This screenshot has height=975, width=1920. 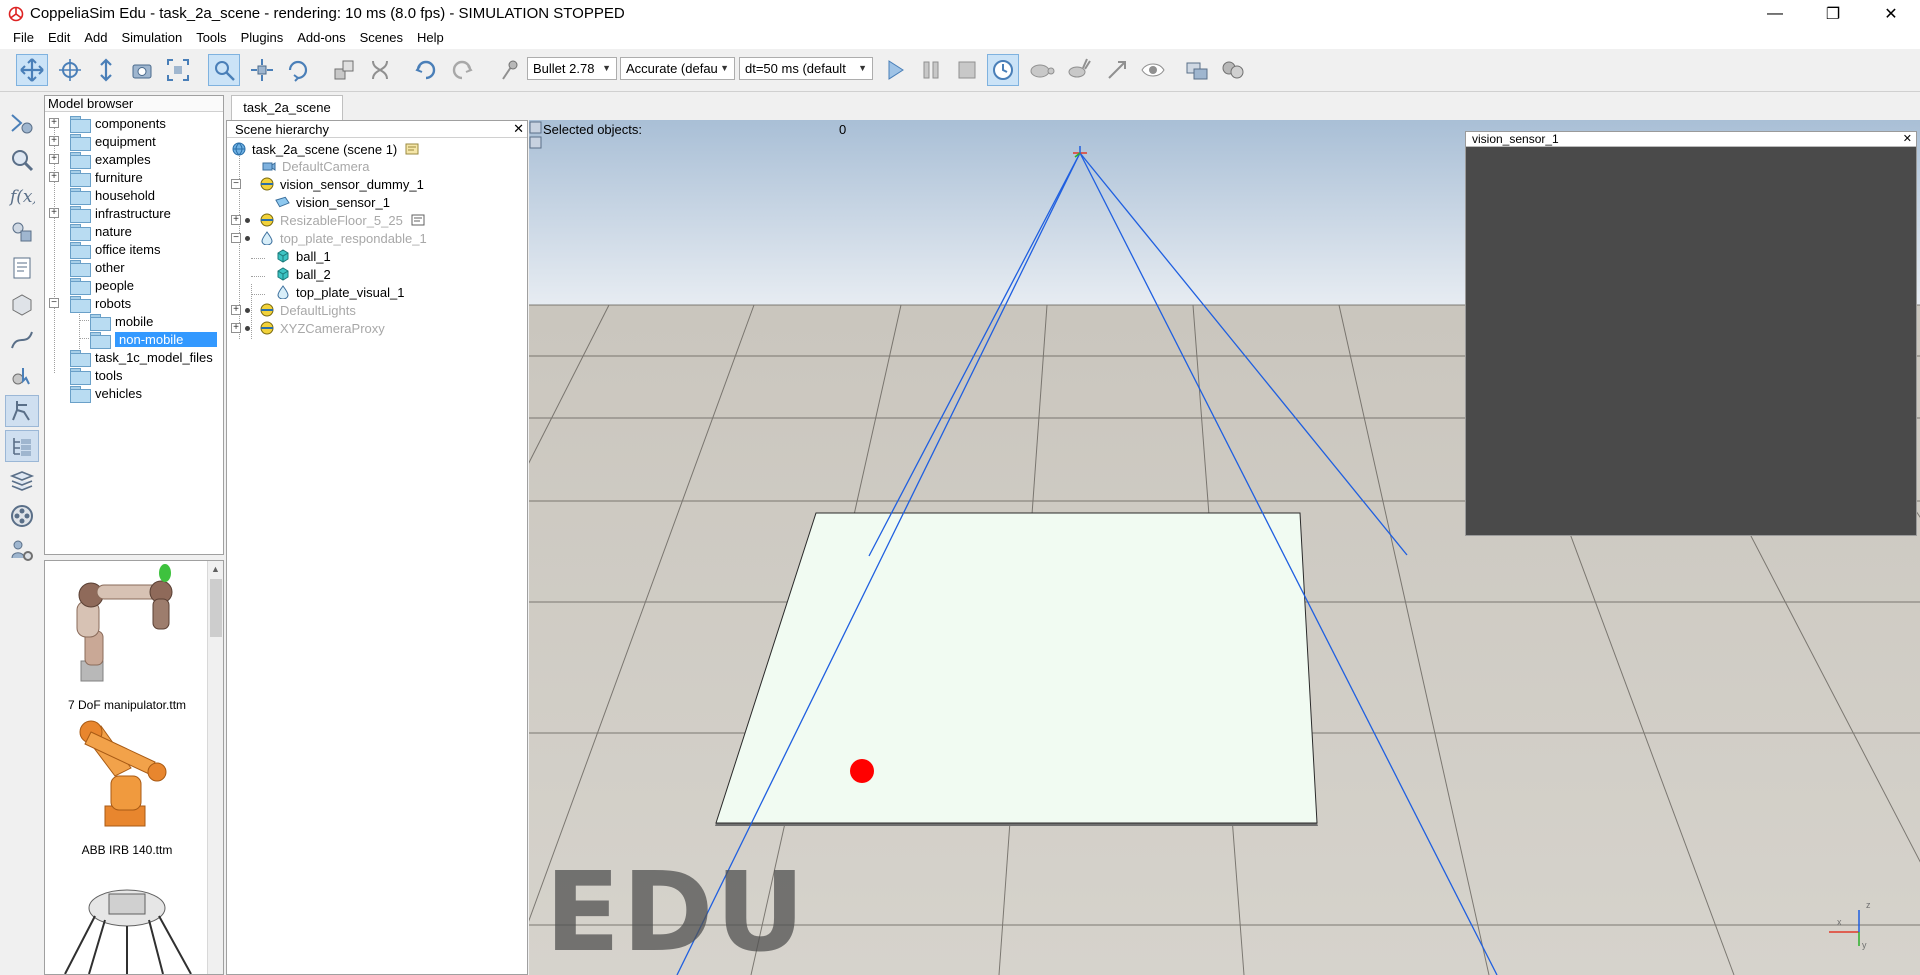 What do you see at coordinates (22, 376) in the screenshot?
I see `selection-icon` at bounding box center [22, 376].